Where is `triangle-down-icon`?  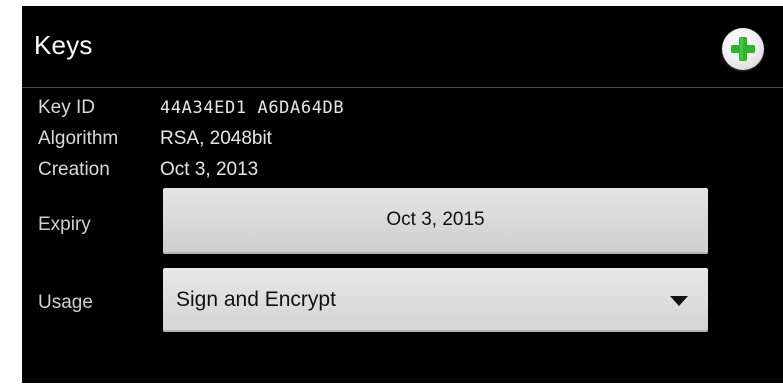
triangle-down-icon is located at coordinates (679, 301).